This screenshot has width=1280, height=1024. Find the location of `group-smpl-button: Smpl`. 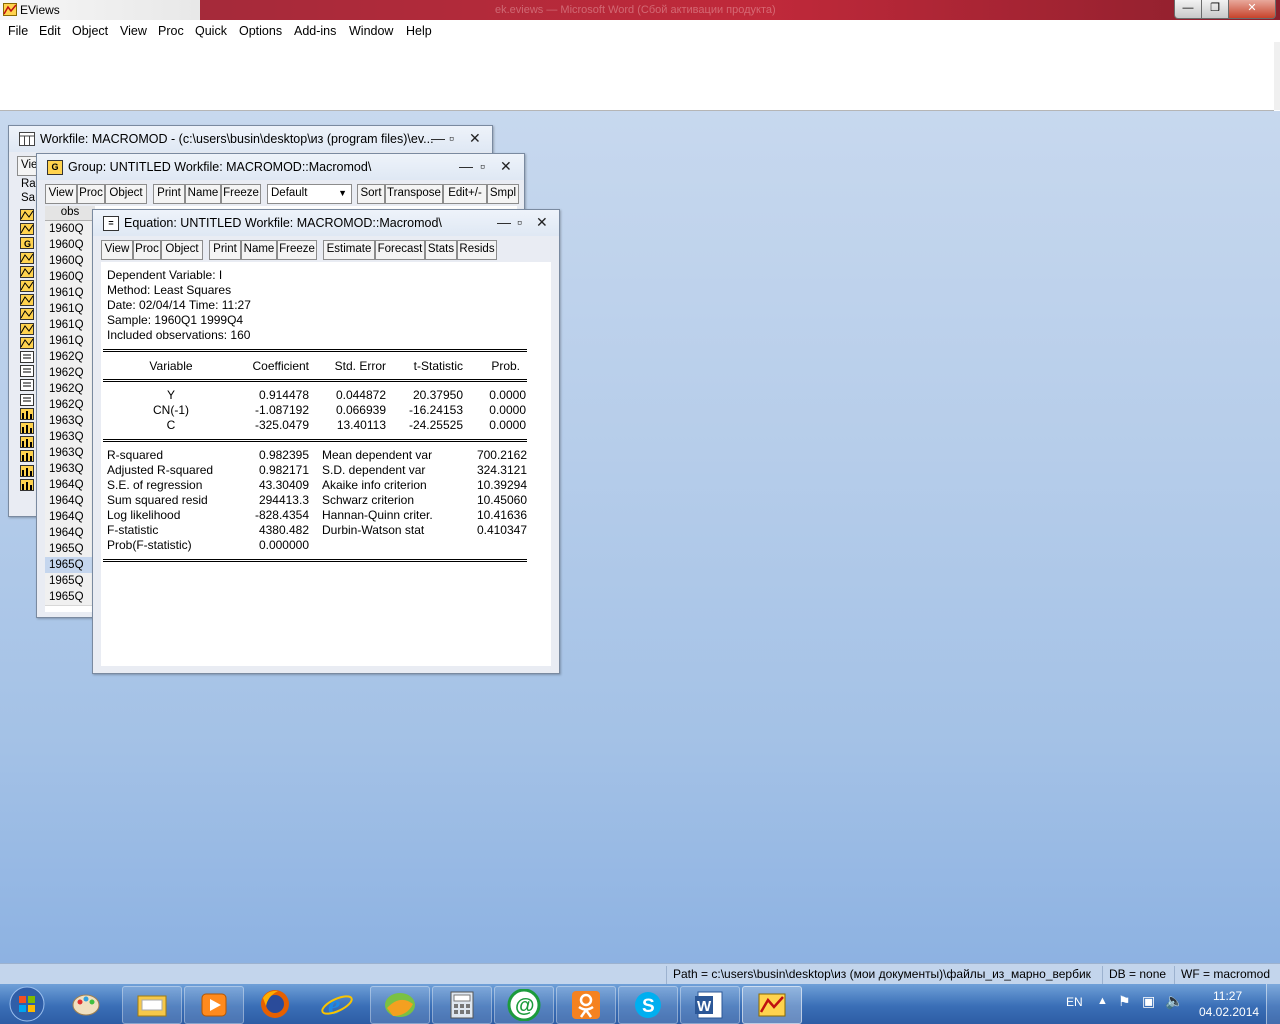

group-smpl-button: Smpl is located at coordinates (503, 194).